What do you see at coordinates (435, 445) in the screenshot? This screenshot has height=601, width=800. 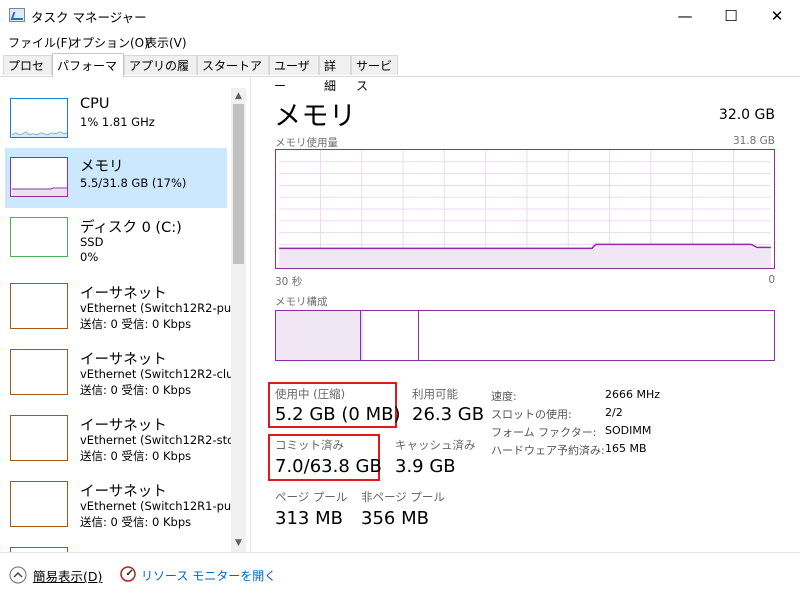 I see `cached-label: キャッシュ済み` at bounding box center [435, 445].